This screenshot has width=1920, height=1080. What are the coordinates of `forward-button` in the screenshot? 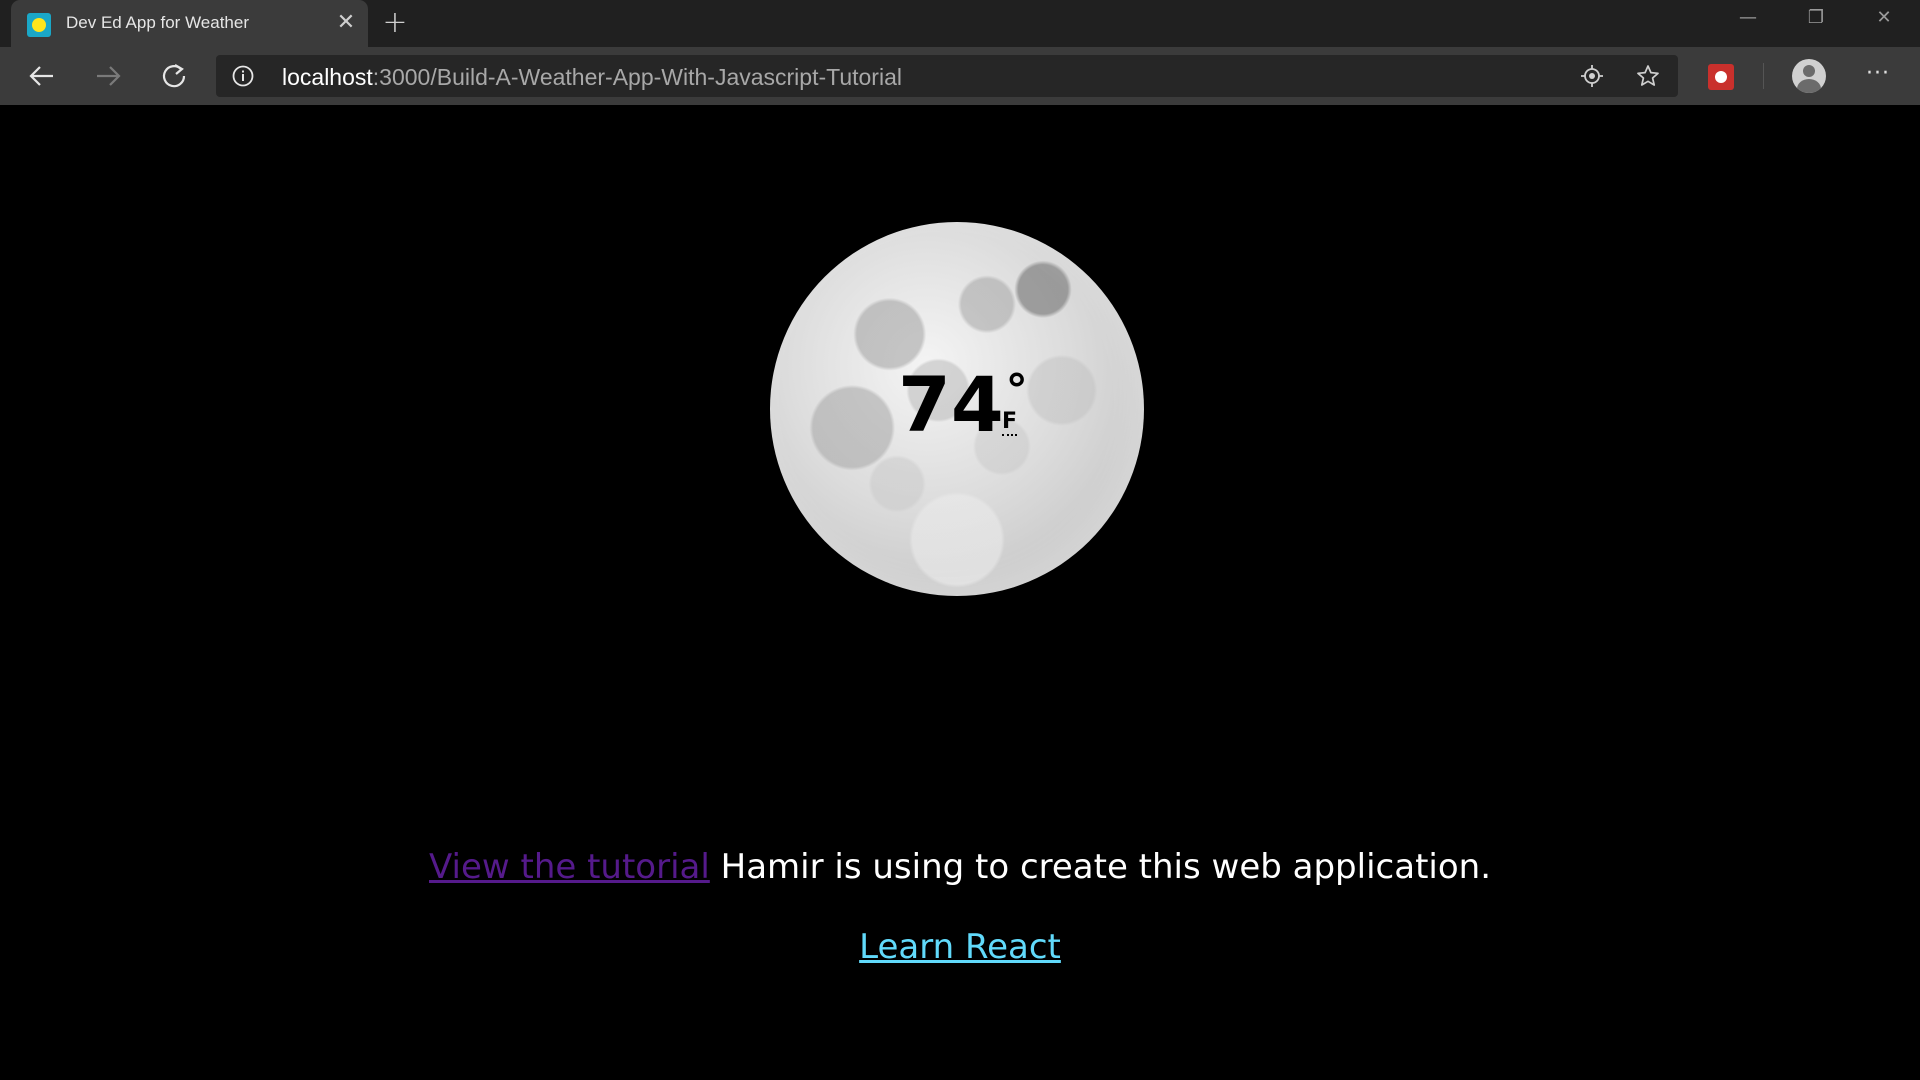 It's located at (108, 76).